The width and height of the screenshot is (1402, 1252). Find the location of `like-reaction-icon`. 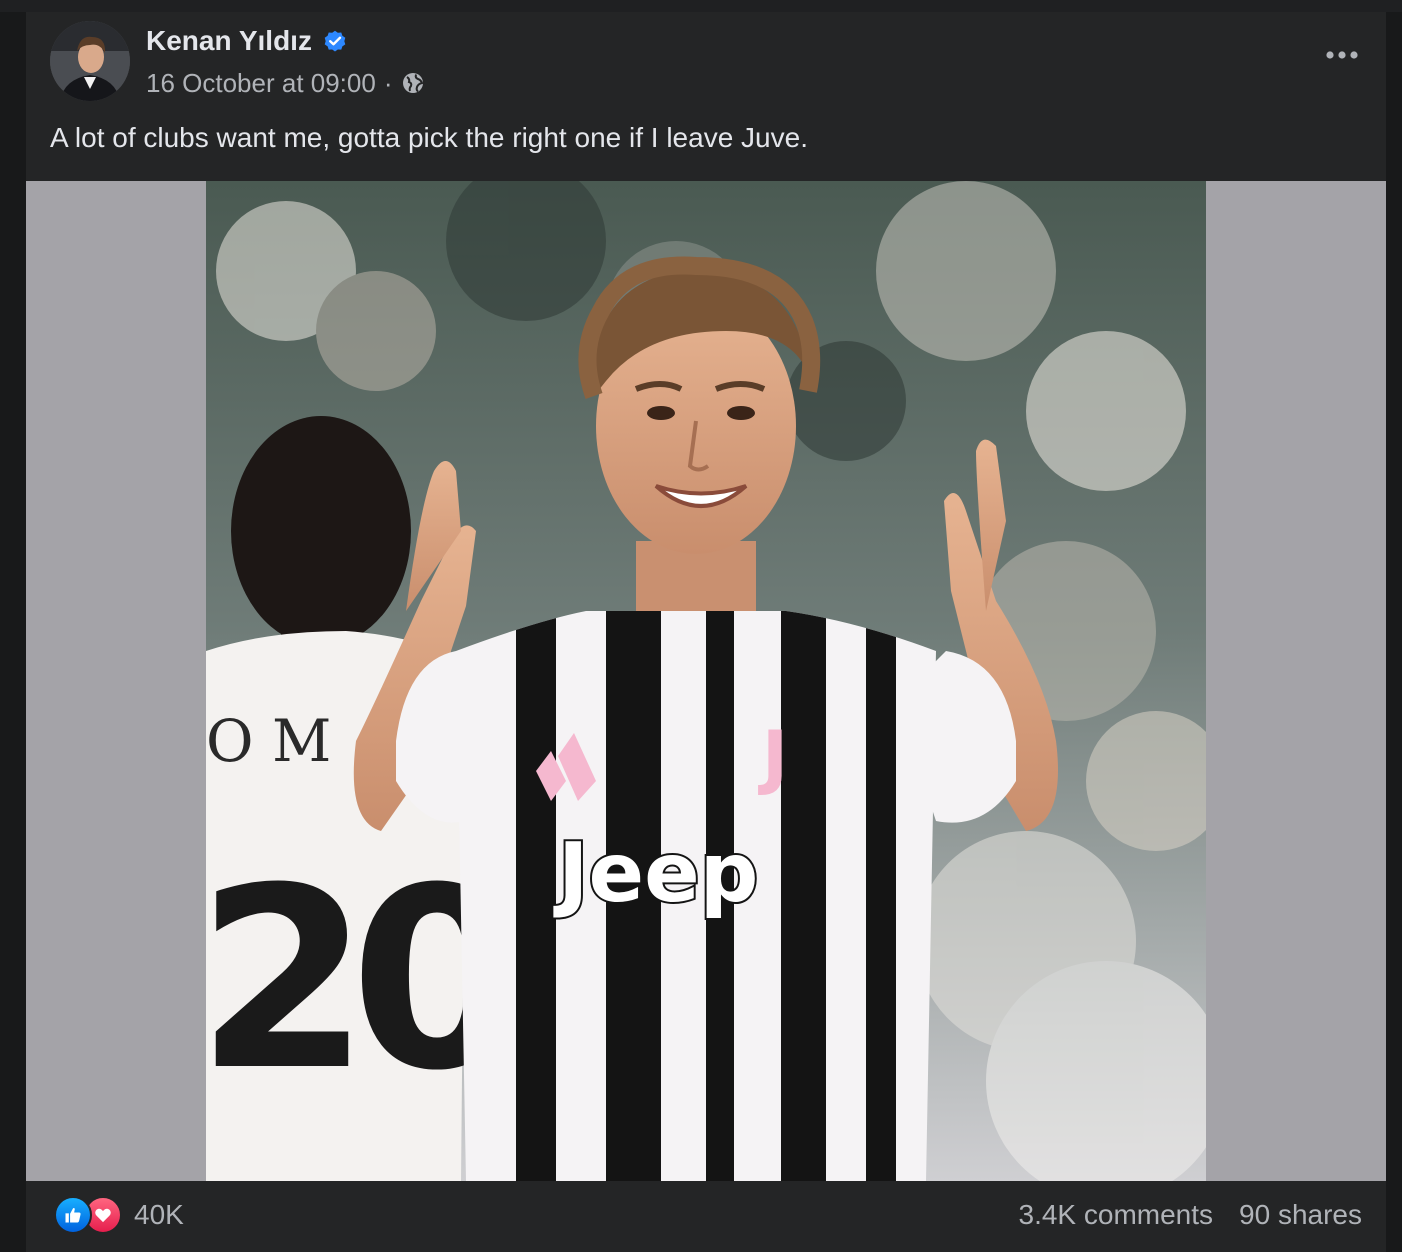

like-reaction-icon is located at coordinates (73, 1215).